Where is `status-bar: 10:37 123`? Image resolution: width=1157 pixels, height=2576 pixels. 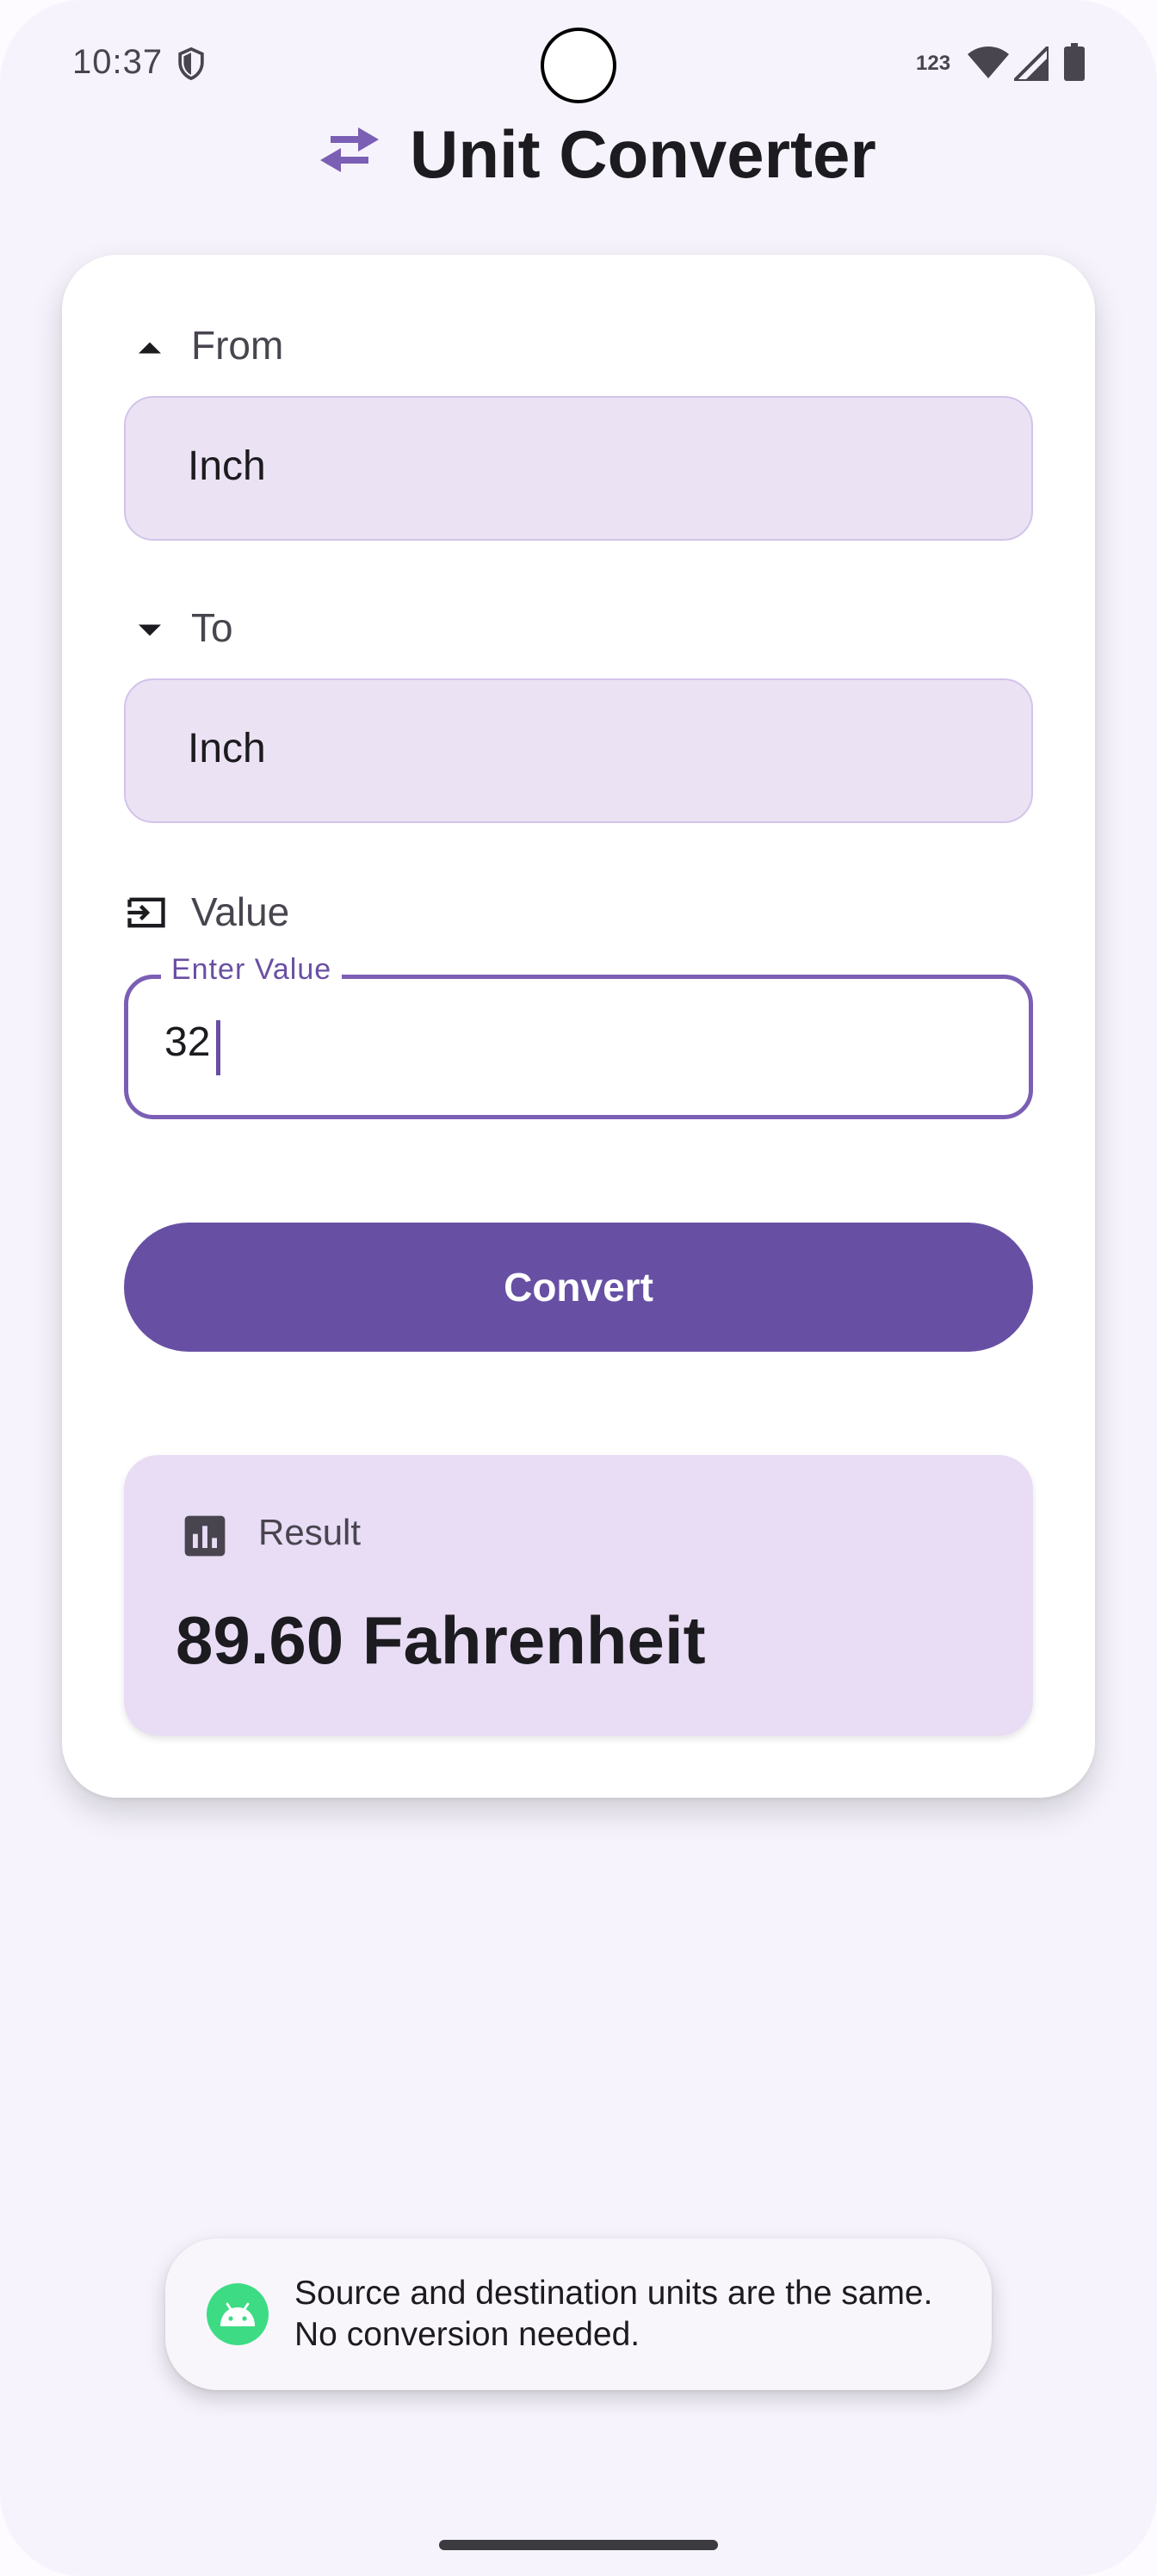
status-bar: 10:37 123 is located at coordinates (579, 64).